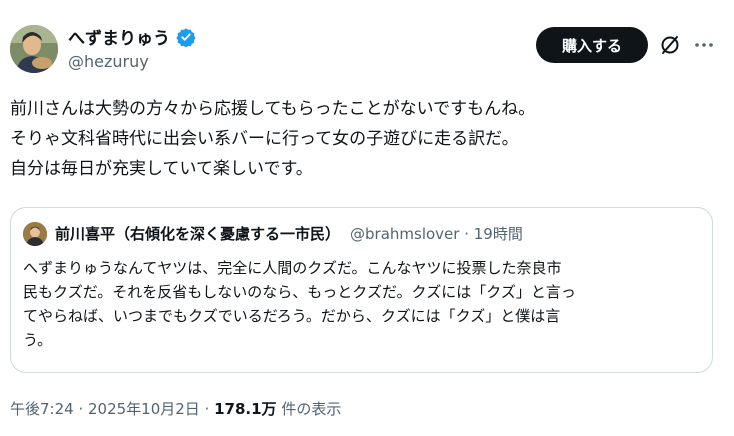 The image size is (734, 436). I want to click on tweet-line: 自分は毎日が充実していて楽しいです。, so click(161, 169).